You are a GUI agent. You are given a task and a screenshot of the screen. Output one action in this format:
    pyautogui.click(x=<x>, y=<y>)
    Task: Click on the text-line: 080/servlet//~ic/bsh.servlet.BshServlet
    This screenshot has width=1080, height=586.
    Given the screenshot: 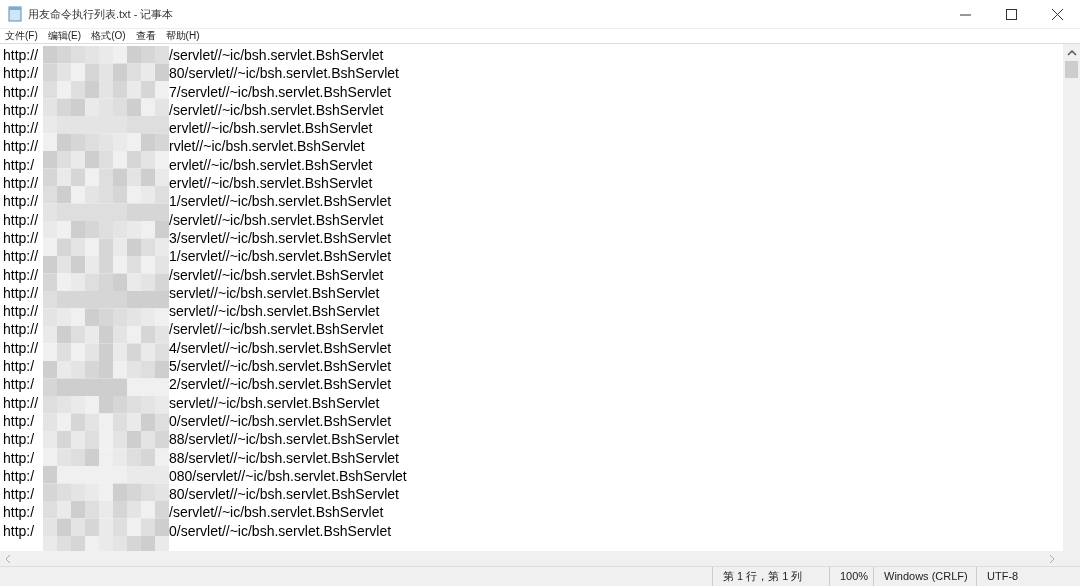 What is the action you would take?
    pyautogui.click(x=288, y=476)
    